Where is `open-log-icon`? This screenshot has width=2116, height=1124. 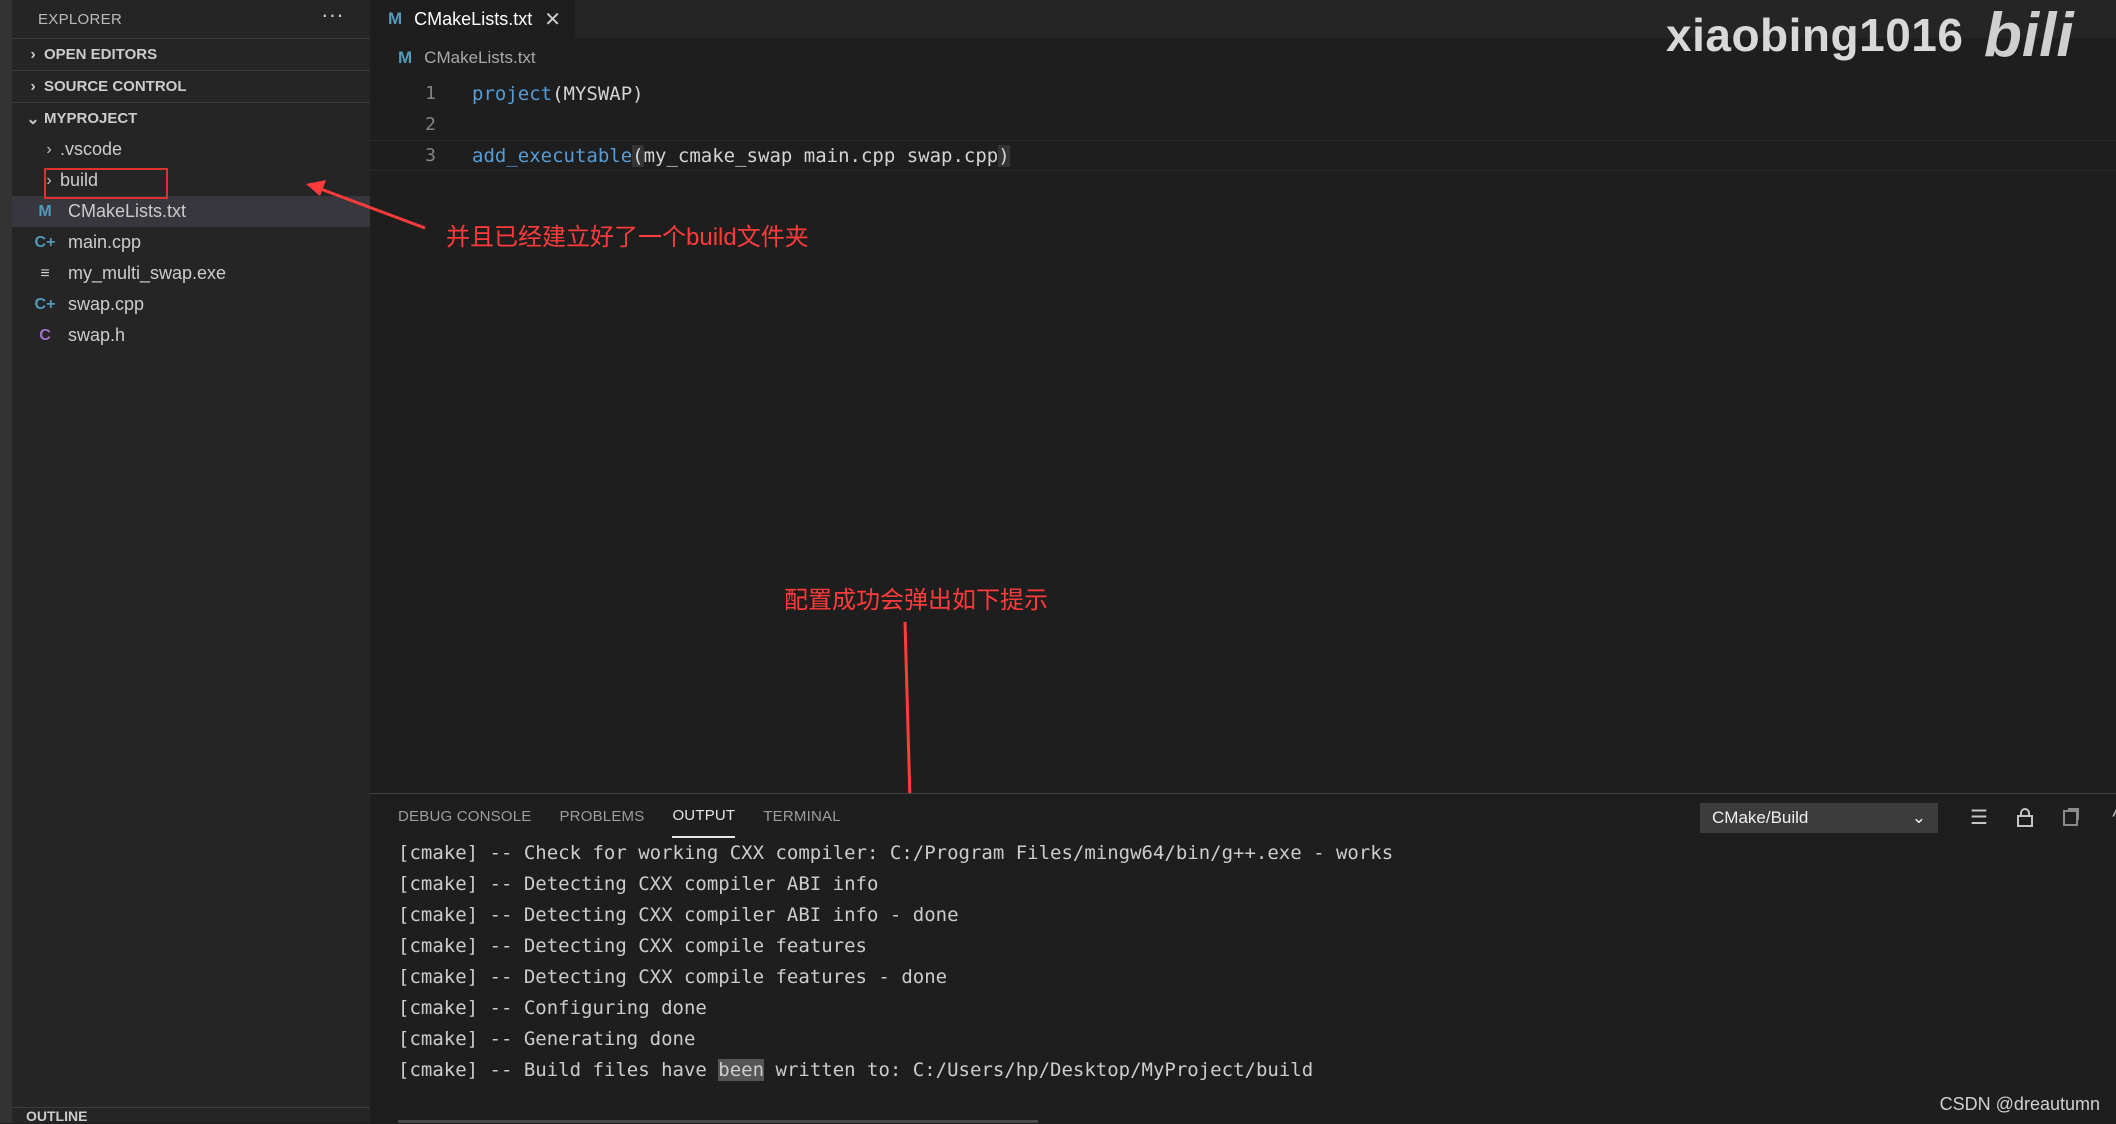 open-log-icon is located at coordinates (2071, 817).